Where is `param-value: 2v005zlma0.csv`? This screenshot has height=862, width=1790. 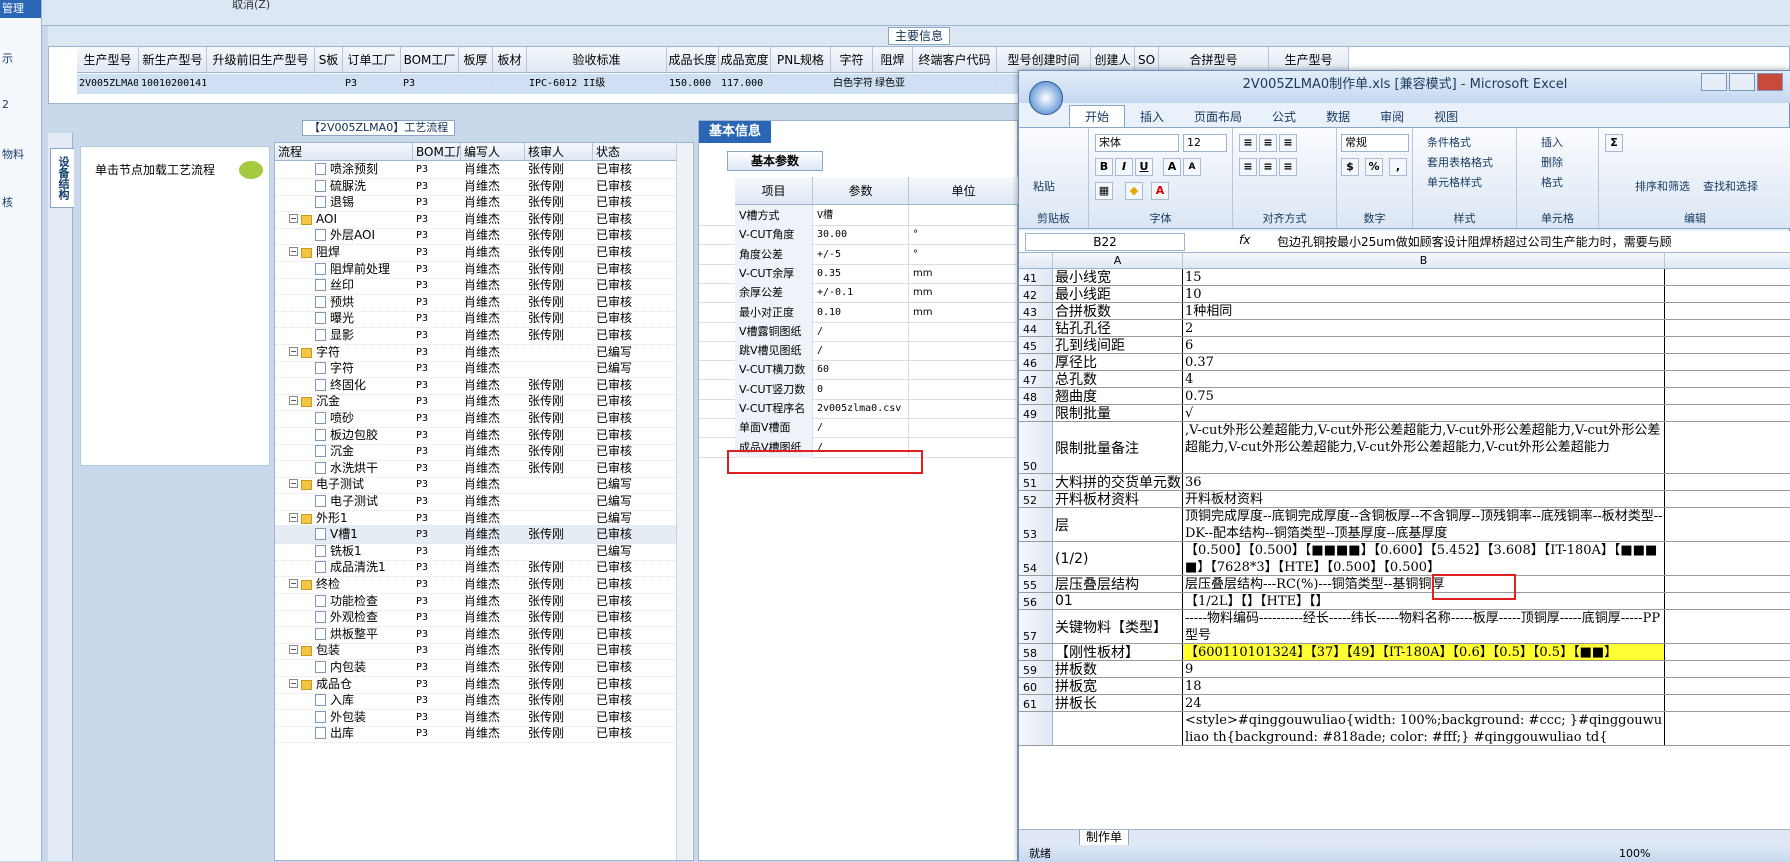
param-value: 2v005zlma0.csv is located at coordinates (861, 408).